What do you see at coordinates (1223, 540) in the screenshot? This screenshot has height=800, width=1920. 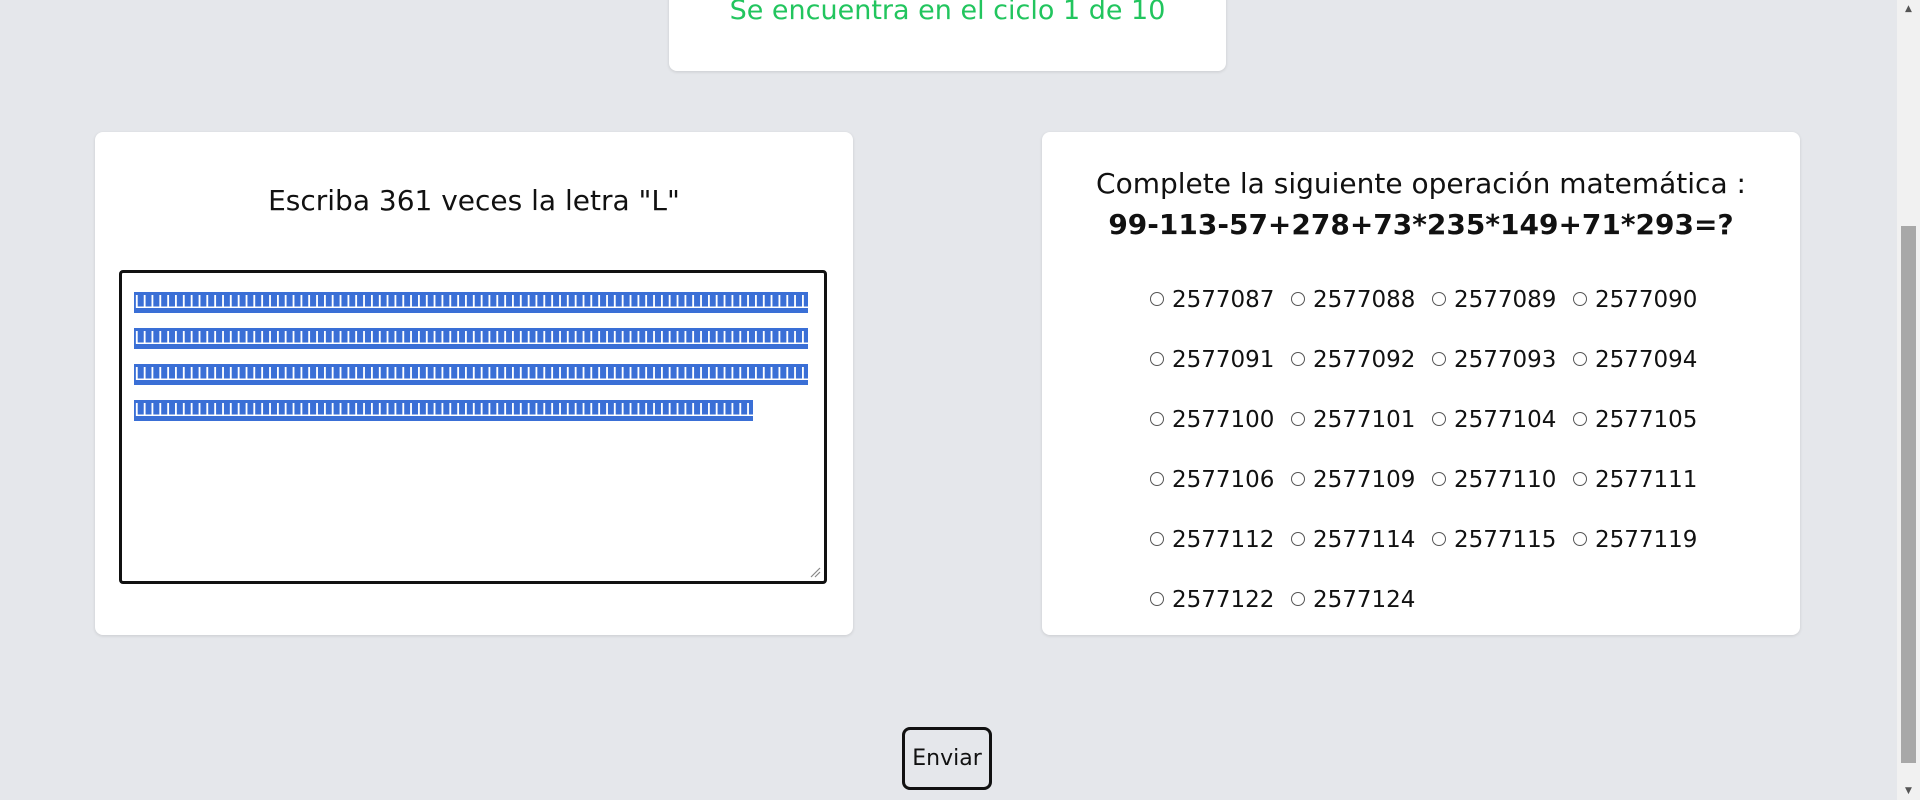 I see `answer-option-label: 2577112` at bounding box center [1223, 540].